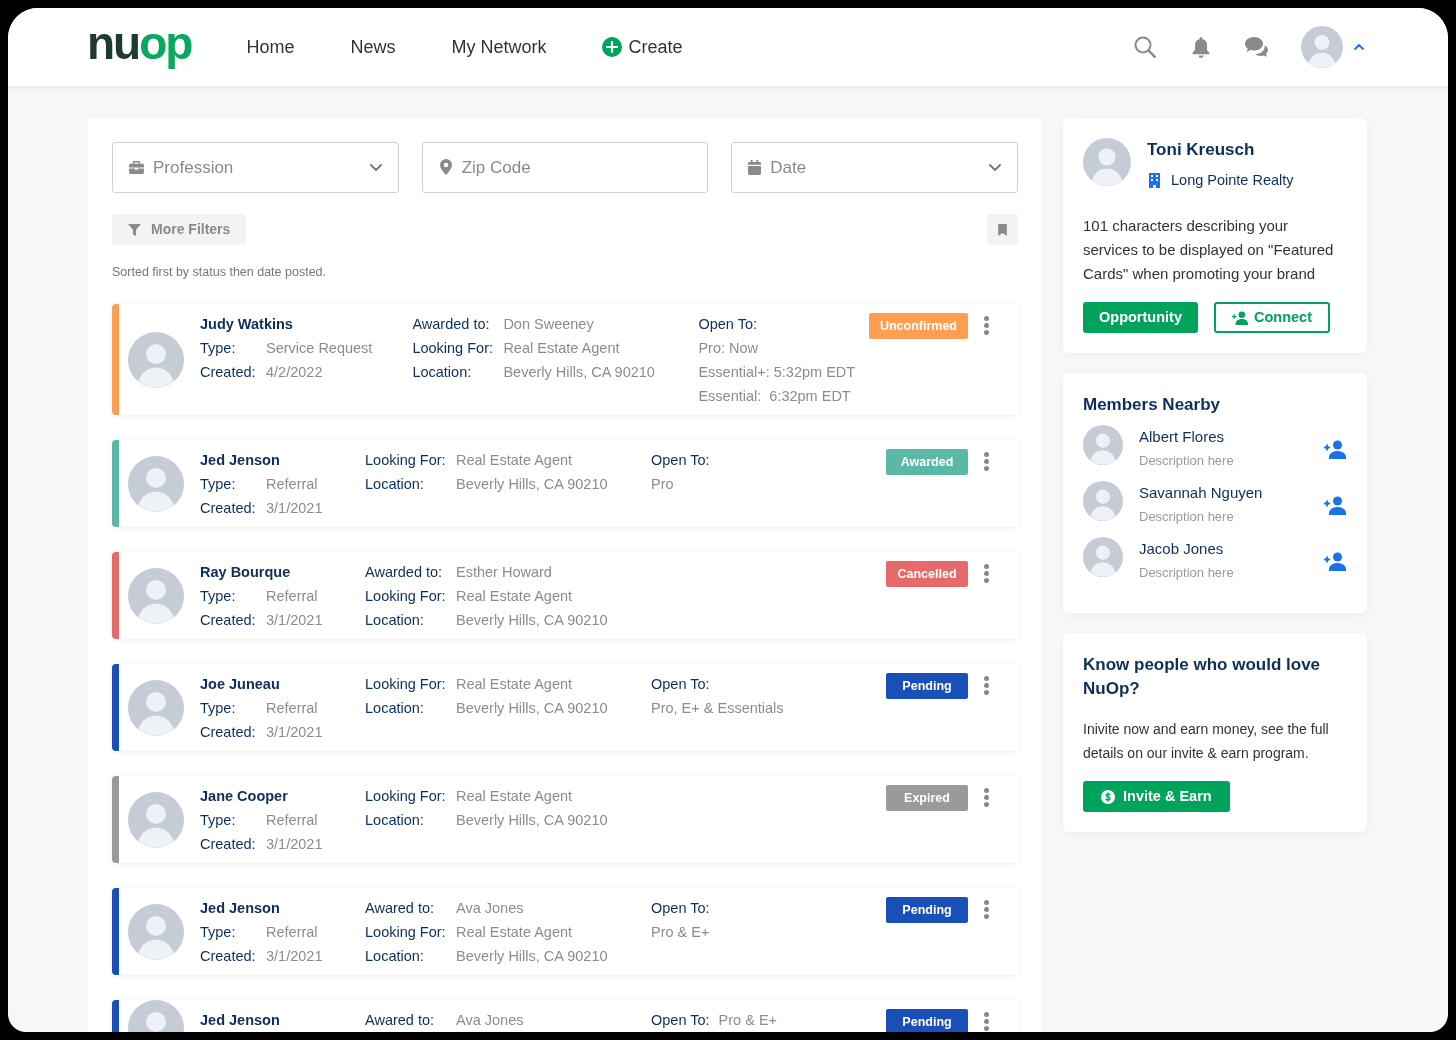 The height and width of the screenshot is (1040, 1456). Describe the element at coordinates (1232, 180) in the screenshot. I see `company-name: Long Pointe Realty` at that location.